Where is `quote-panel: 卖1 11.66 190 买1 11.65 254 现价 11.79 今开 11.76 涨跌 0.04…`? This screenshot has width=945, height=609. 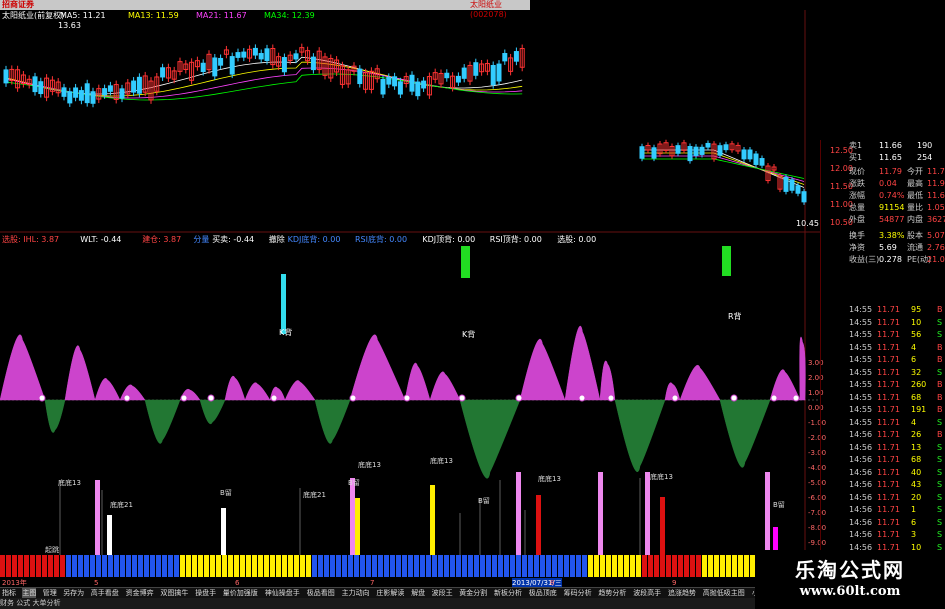 quote-panel: 卖1 11.66 190 买1 11.65 254 现价 11.79 今开 11.76 涨跌 0.04… is located at coordinates (882, 360).